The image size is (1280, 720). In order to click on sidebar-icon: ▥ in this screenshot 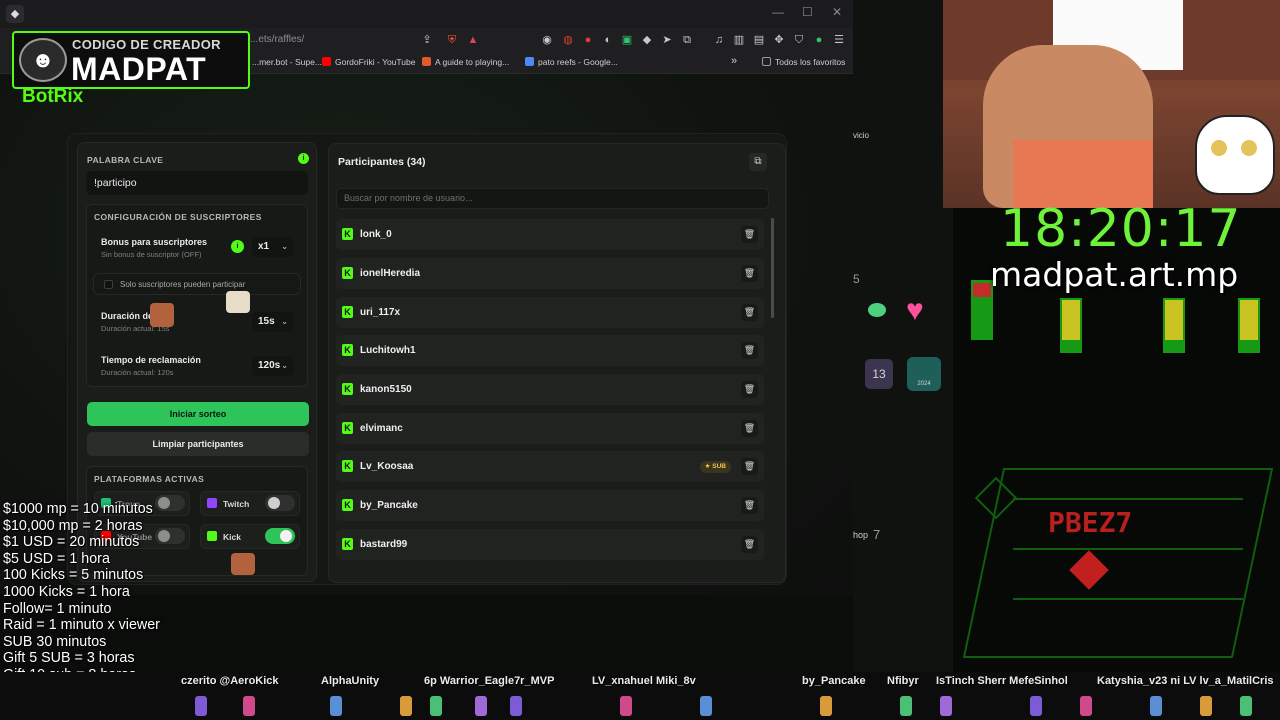, I will do `click(739, 40)`.